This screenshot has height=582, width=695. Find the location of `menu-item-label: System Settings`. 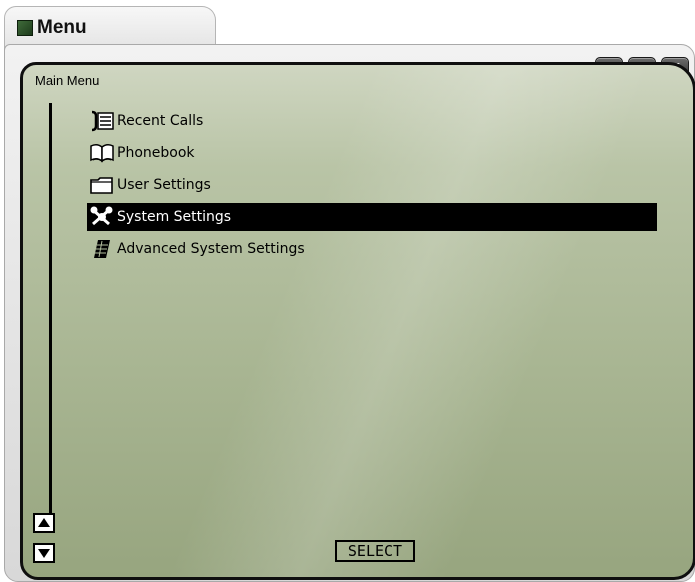

menu-item-label: System Settings is located at coordinates (174, 217).